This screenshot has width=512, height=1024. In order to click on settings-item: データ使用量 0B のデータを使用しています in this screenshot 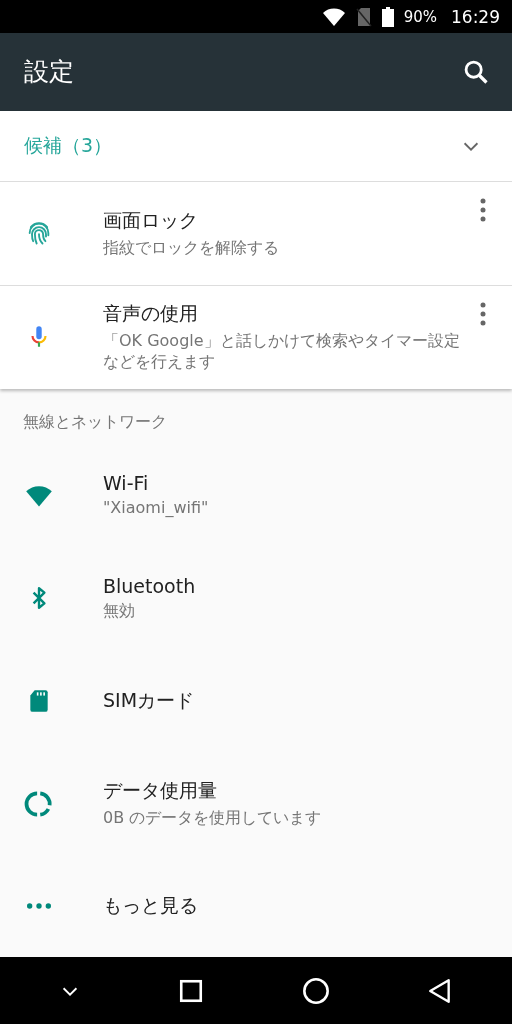, I will do `click(256, 803)`.